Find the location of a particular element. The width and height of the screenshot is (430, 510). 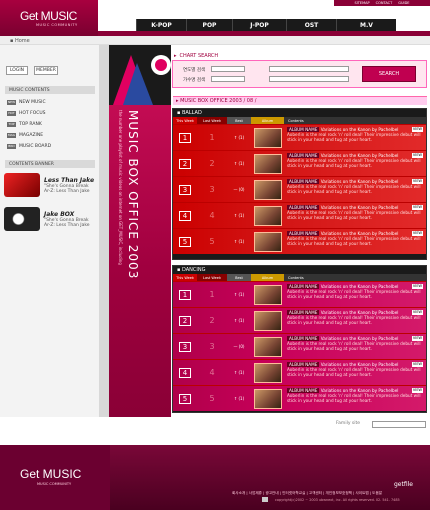

member-button: MEMBER is located at coordinates (46, 70).